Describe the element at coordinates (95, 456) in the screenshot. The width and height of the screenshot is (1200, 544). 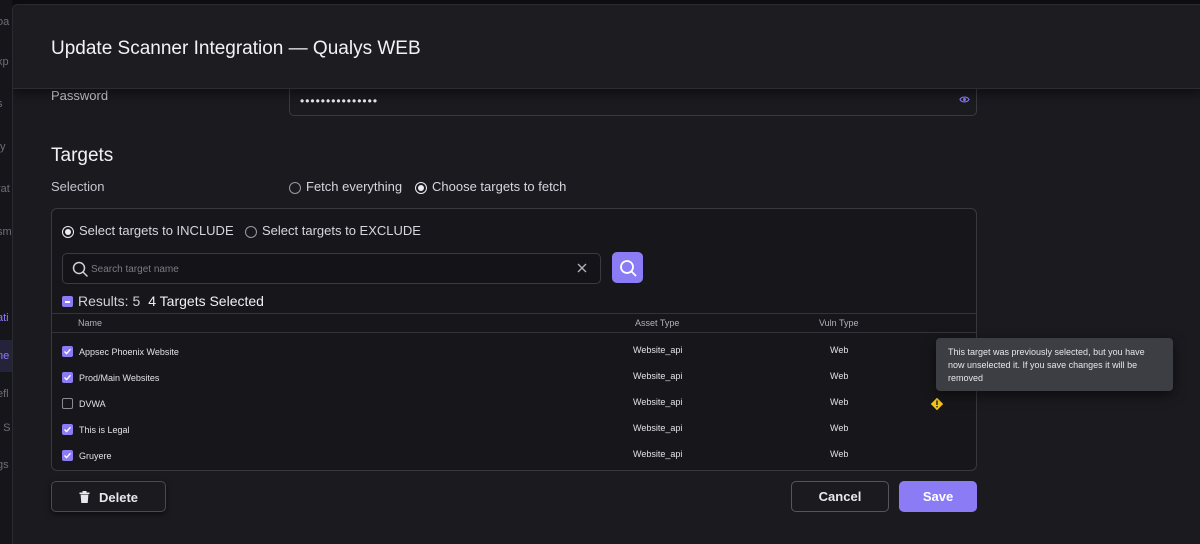
I see `target-name: Gruyere` at that location.